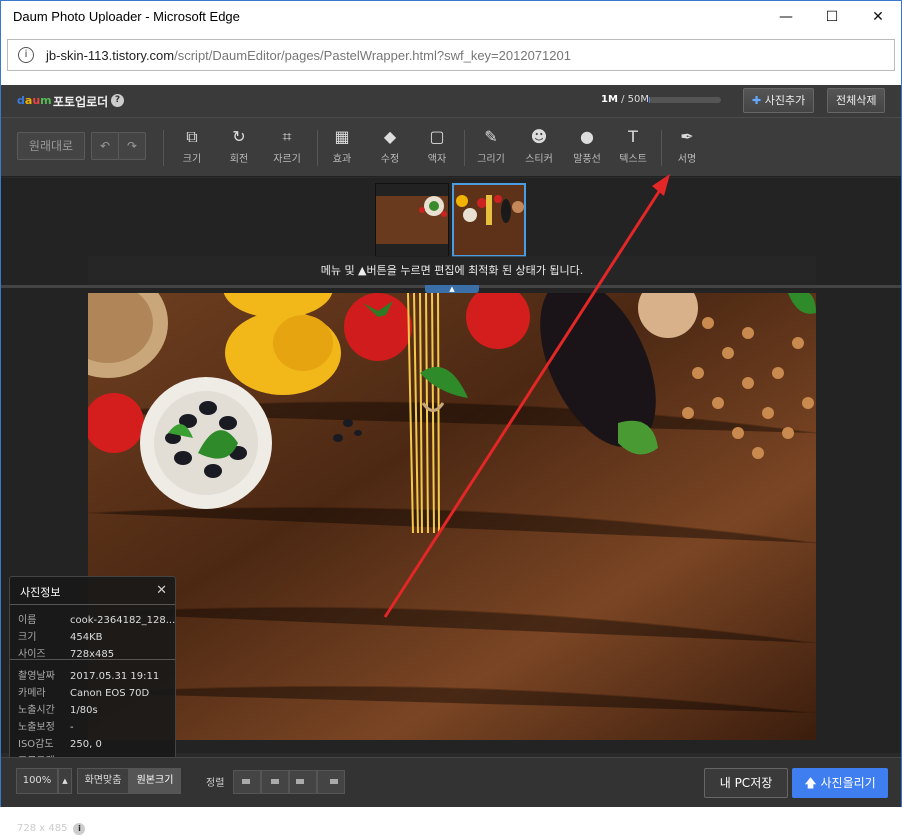  Describe the element at coordinates (86, 744) in the screenshot. I see `info-value: 250, 0` at that location.